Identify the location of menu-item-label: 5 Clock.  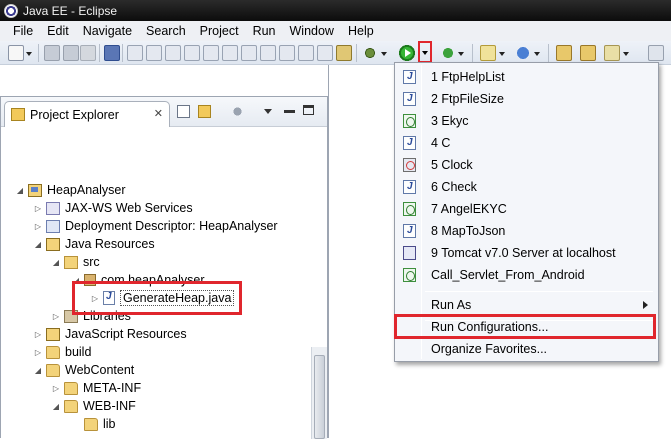
(452, 165).